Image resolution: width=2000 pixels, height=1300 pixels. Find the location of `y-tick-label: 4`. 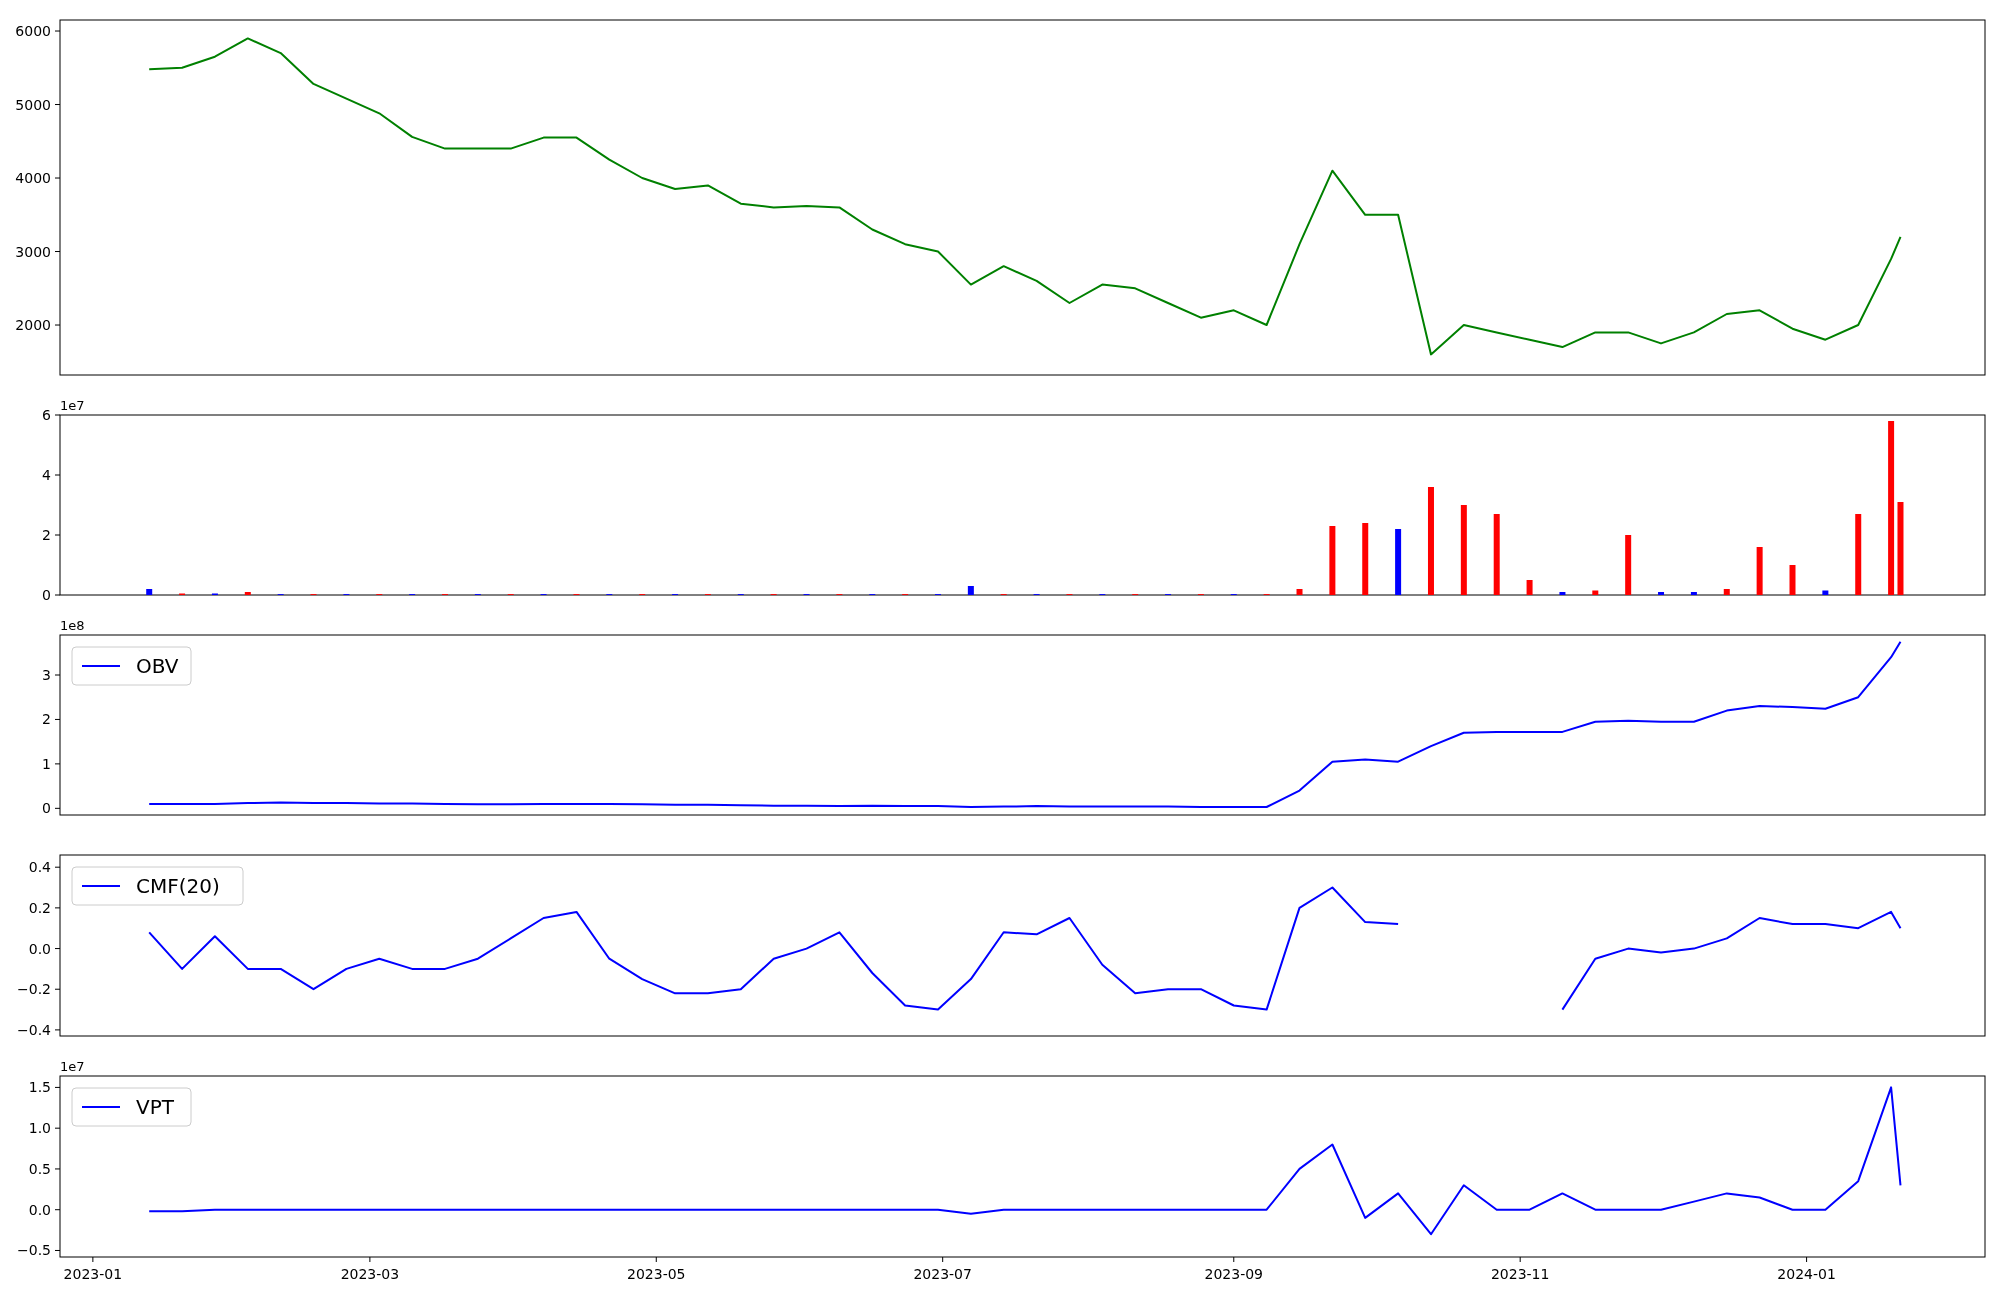

y-tick-label: 4 is located at coordinates (46, 475).